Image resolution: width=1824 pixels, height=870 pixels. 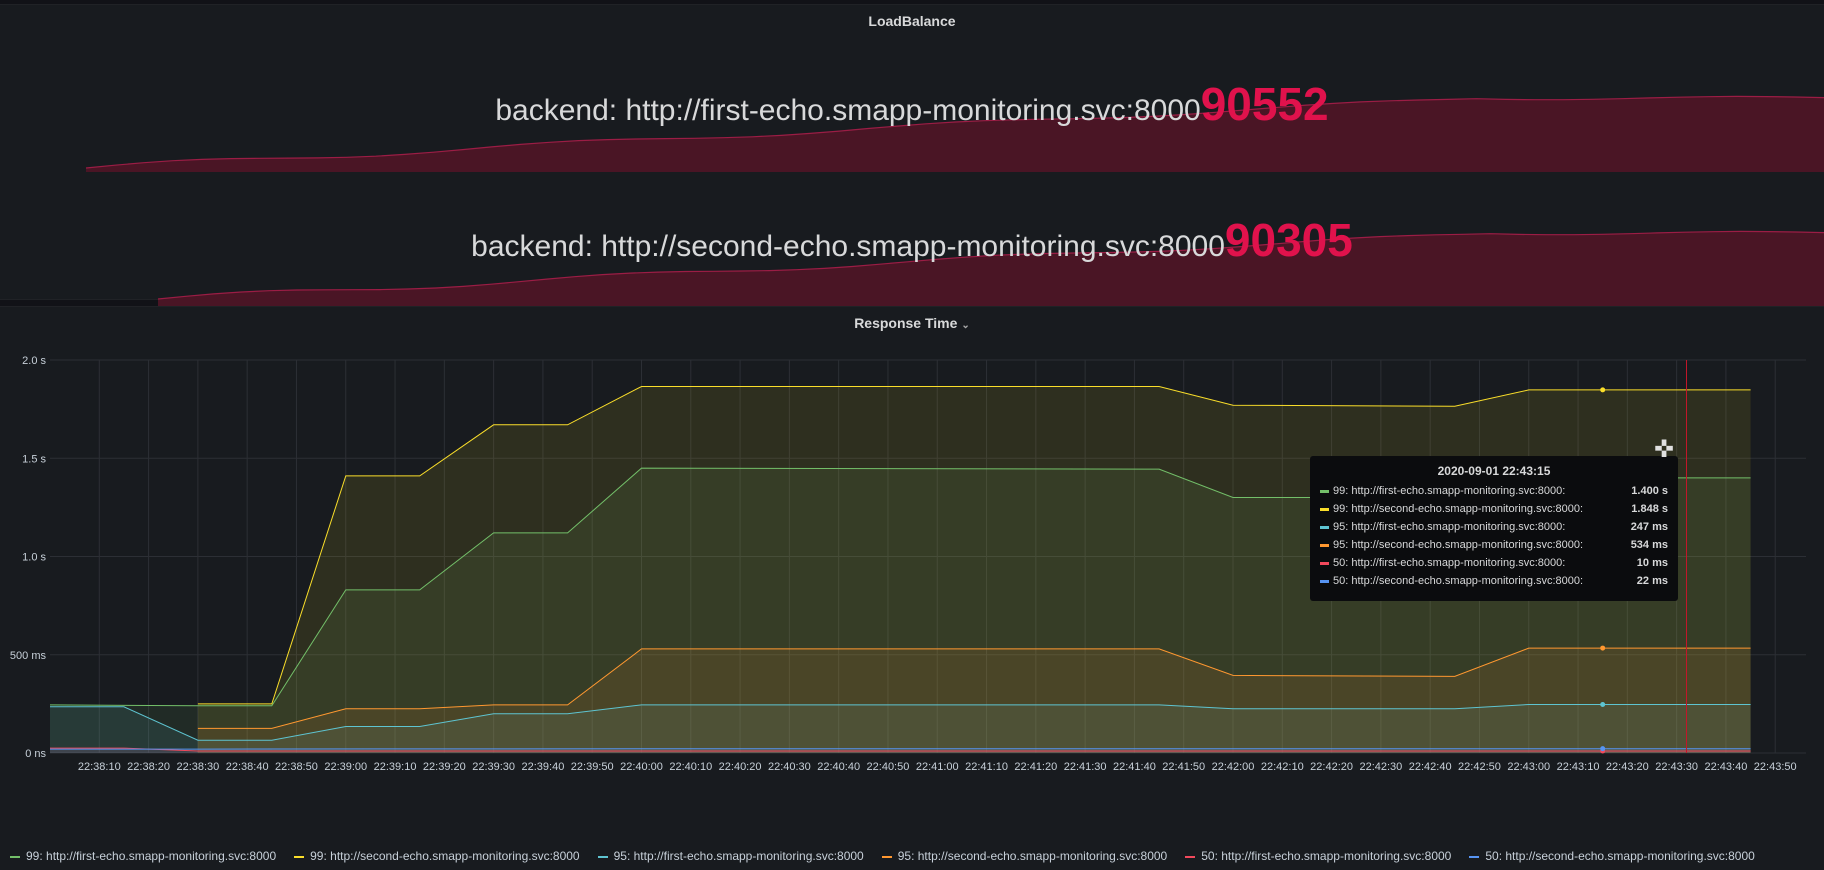 What do you see at coordinates (1233, 767) in the screenshot?
I see `x-tick-label: 22:42:00` at bounding box center [1233, 767].